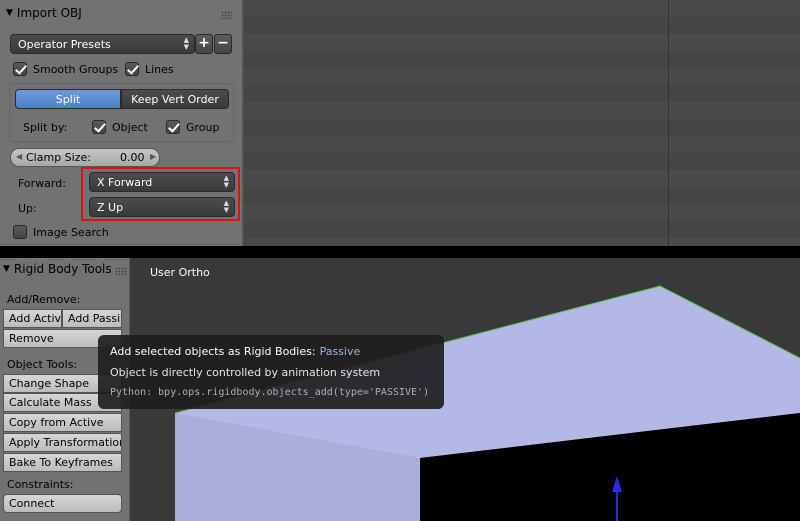  Describe the element at coordinates (213, 351) in the screenshot. I see `tooltip-title: Add selected objects as Rigid Bodies:` at that location.